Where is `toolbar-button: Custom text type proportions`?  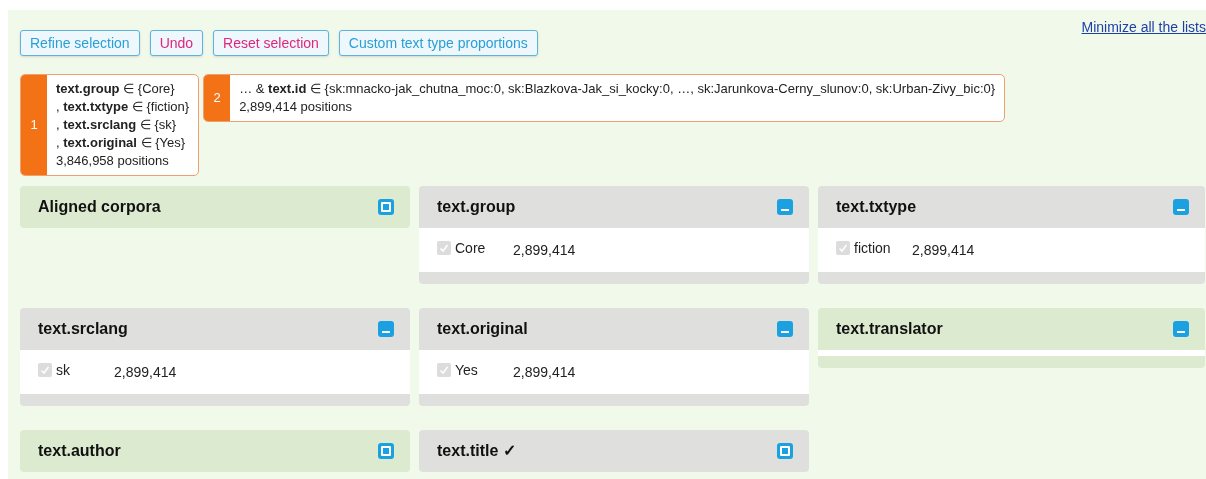
toolbar-button: Custom text type proportions is located at coordinates (438, 43).